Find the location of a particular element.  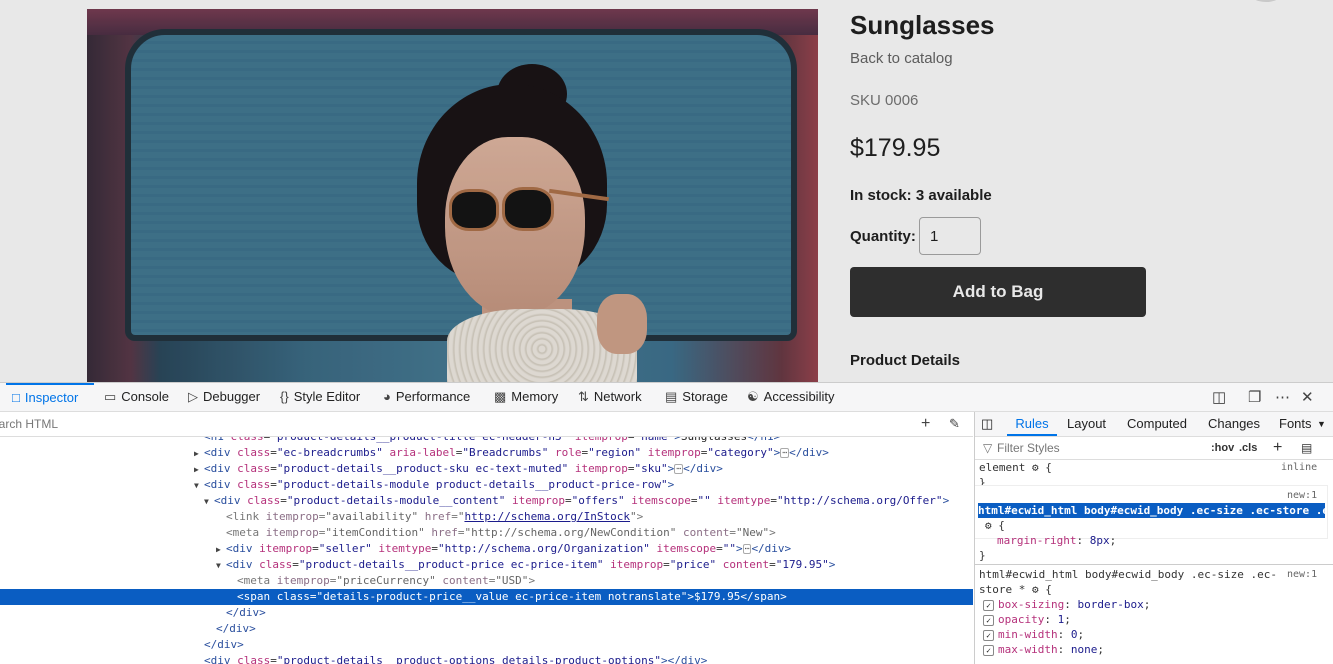

cls-toggle: .cls is located at coordinates (1248, 448).